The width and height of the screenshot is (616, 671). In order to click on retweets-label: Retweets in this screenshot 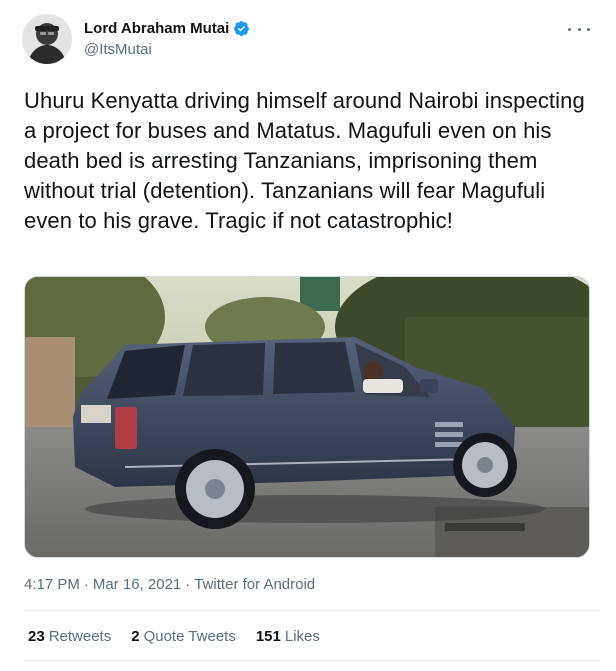, I will do `click(80, 636)`.